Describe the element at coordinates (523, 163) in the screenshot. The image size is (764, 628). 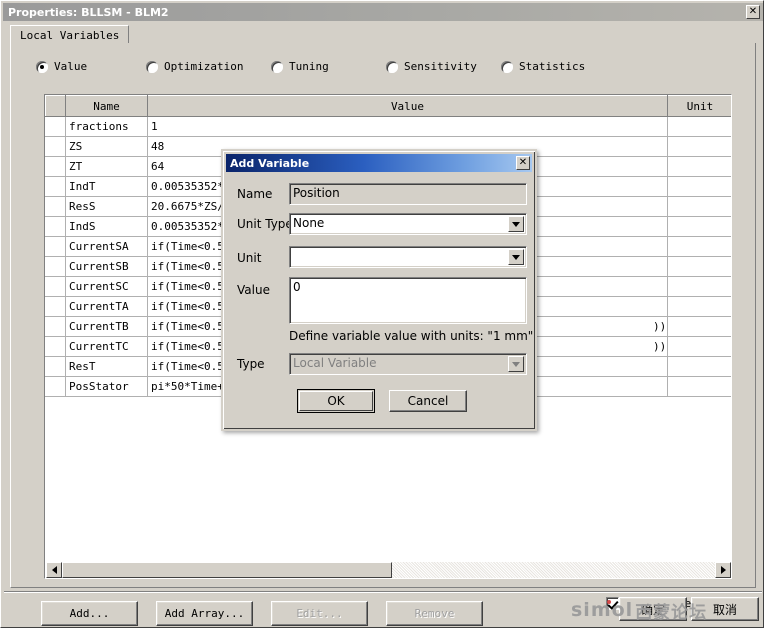
I see `dialog-close-icon: ✕` at that location.